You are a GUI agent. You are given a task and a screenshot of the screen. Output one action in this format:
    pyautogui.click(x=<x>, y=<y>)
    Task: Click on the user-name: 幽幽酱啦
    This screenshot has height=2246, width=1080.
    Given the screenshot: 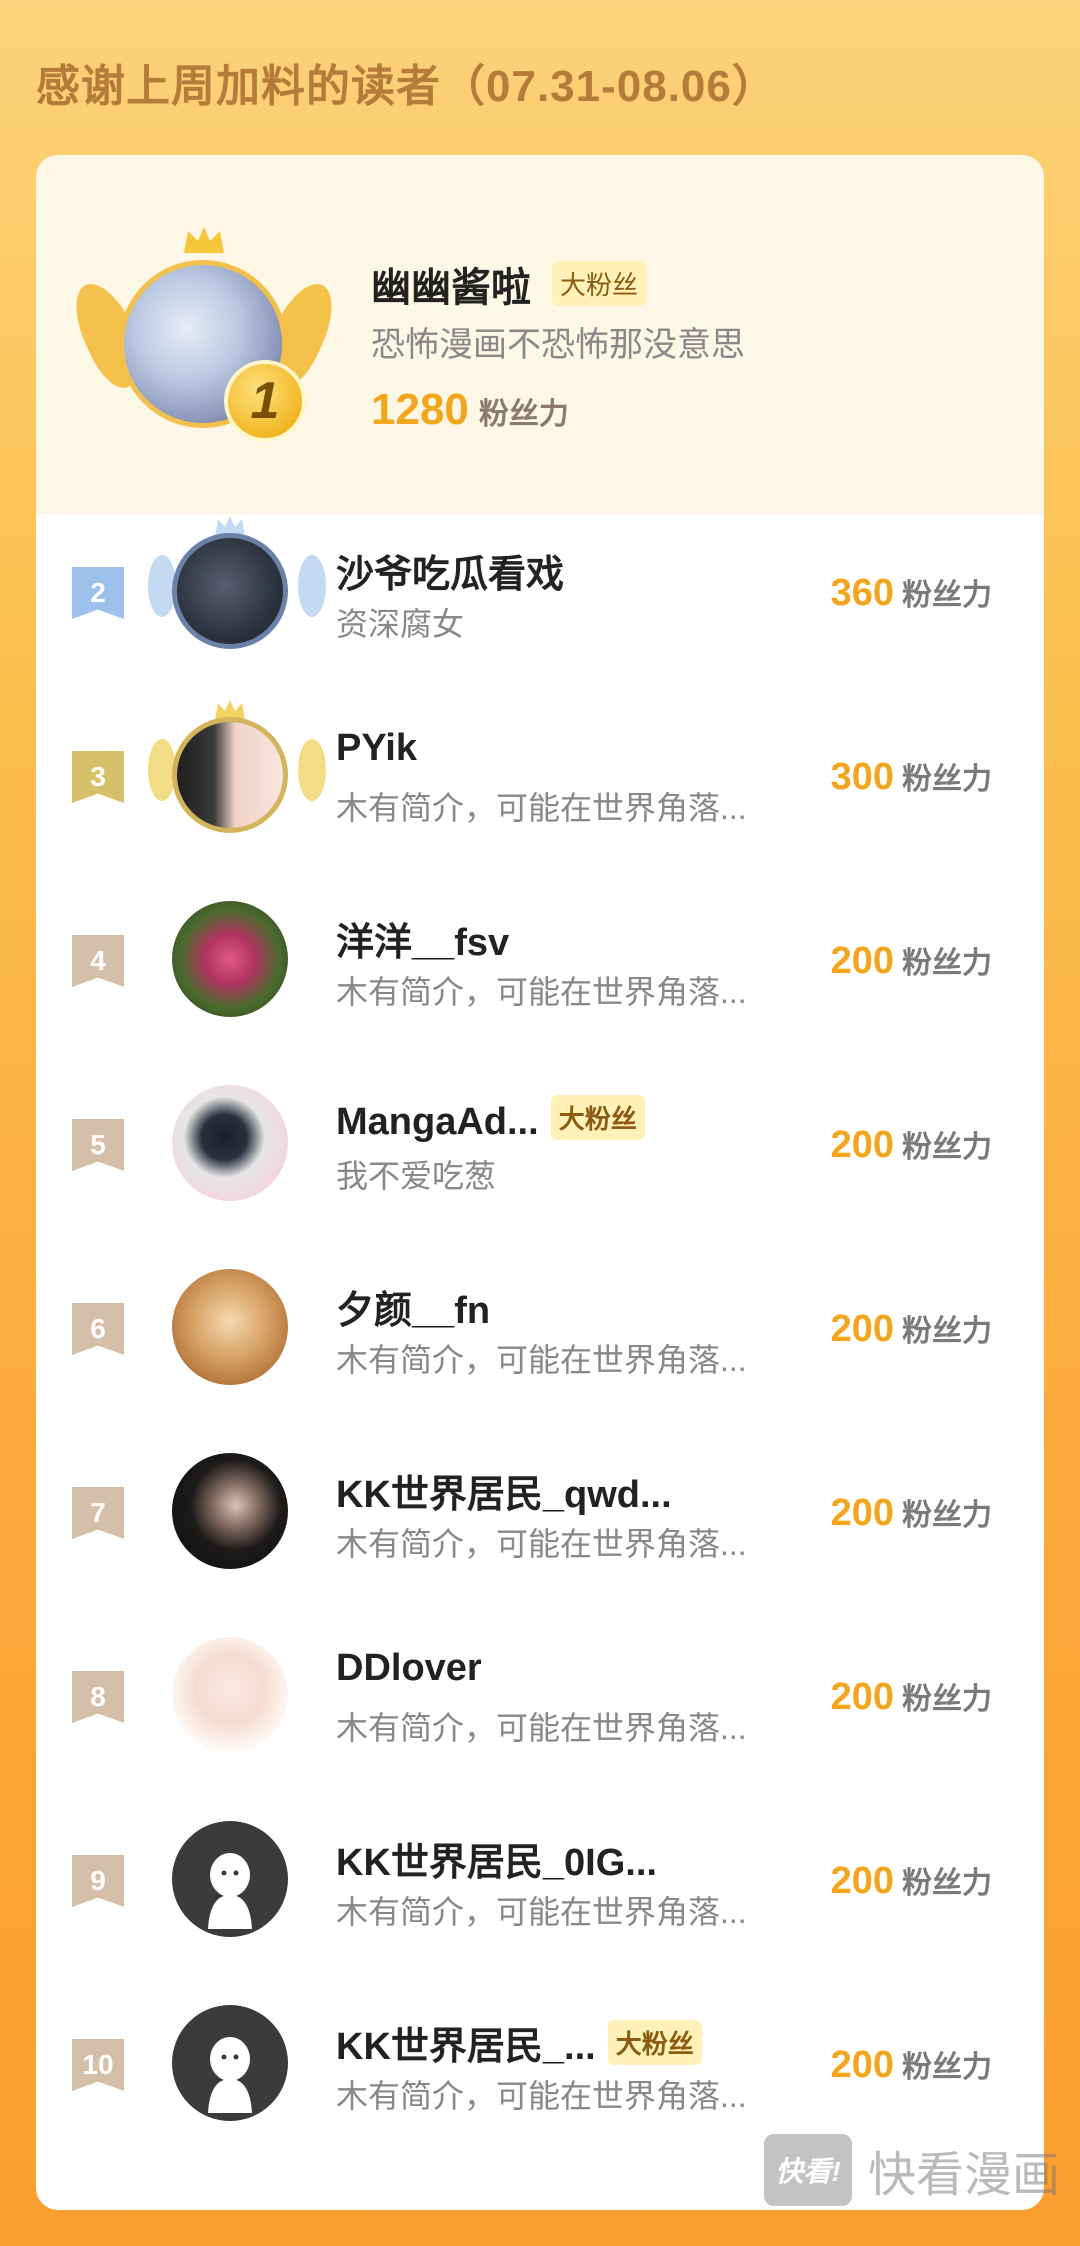 What is the action you would take?
    pyautogui.click(x=451, y=284)
    